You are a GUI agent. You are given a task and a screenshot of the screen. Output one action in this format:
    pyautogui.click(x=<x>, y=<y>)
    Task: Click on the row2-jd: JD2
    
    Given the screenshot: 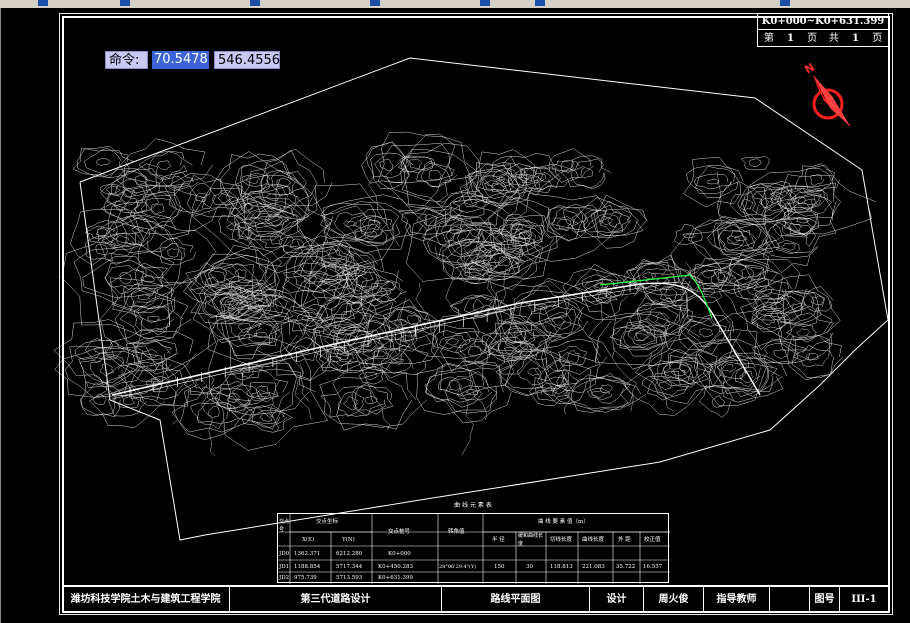 What is the action you would take?
    pyautogui.click(x=284, y=578)
    